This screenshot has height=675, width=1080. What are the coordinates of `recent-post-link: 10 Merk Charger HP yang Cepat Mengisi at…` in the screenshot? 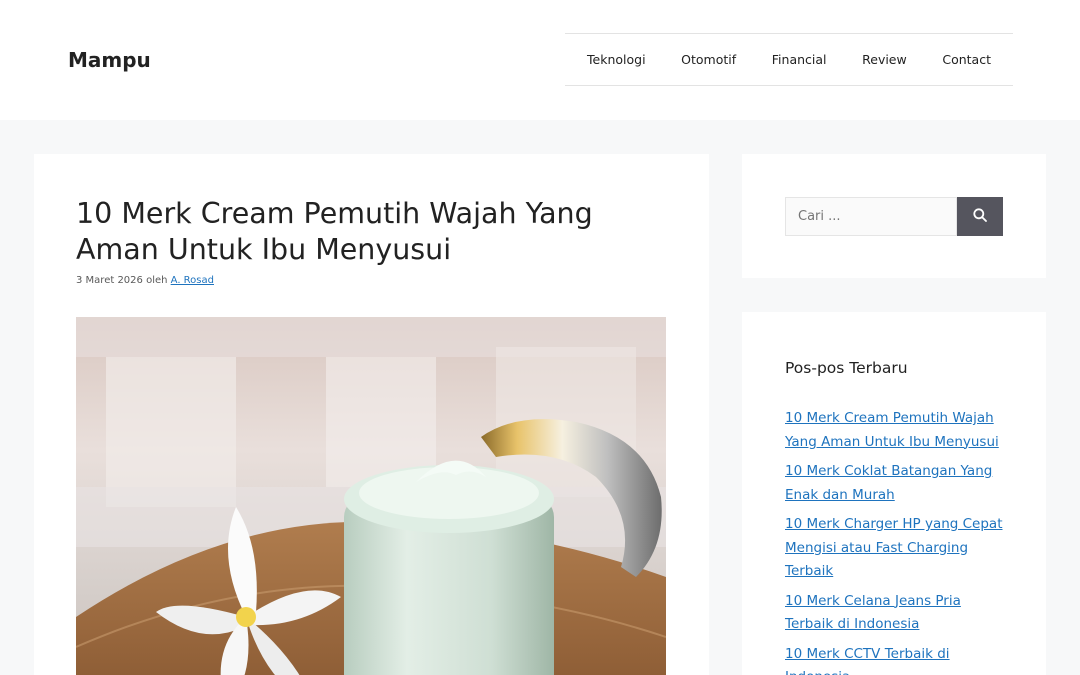 It's located at (894, 547).